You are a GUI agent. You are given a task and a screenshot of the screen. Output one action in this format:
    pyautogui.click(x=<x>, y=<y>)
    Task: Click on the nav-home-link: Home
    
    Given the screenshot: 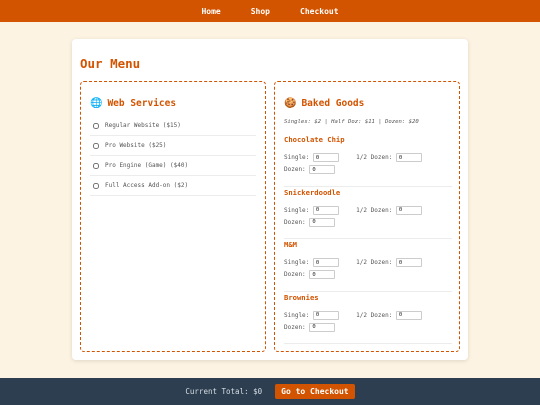 What is the action you would take?
    pyautogui.click(x=210, y=11)
    